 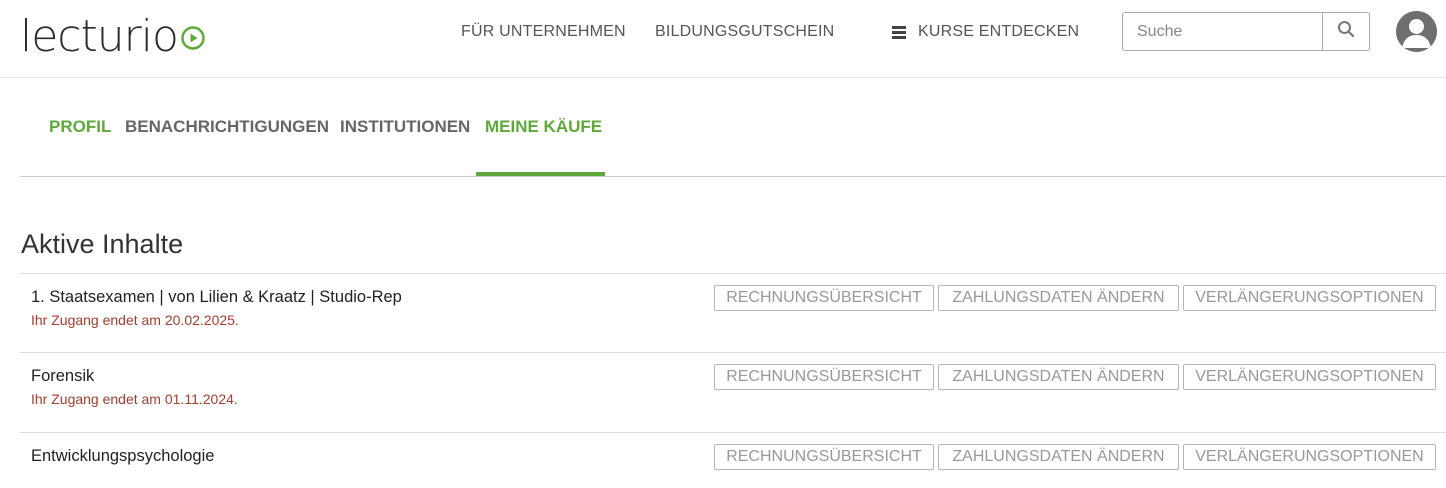 I want to click on nav-kurse-label: KURSE ENTDECKEN, so click(x=999, y=31).